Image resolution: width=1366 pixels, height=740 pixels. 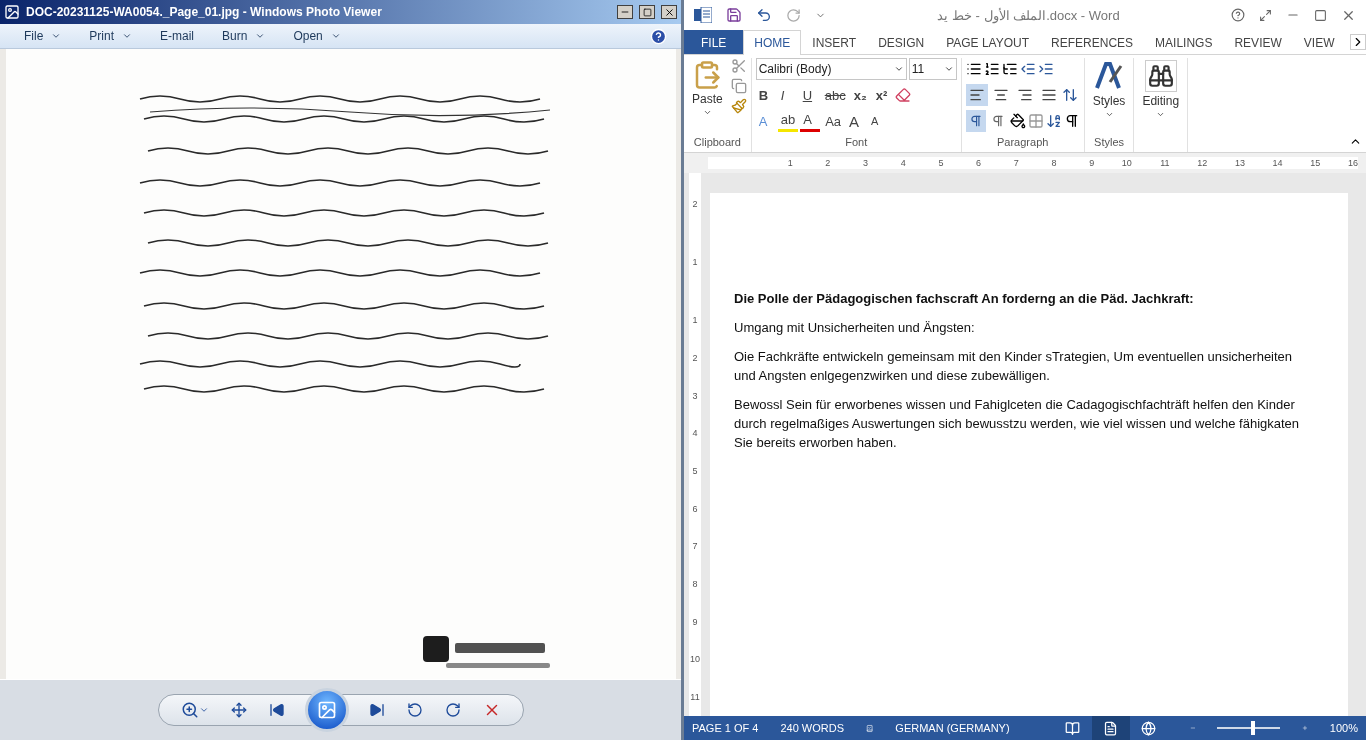 I want to click on file-tab: FILE, so click(x=714, y=42).